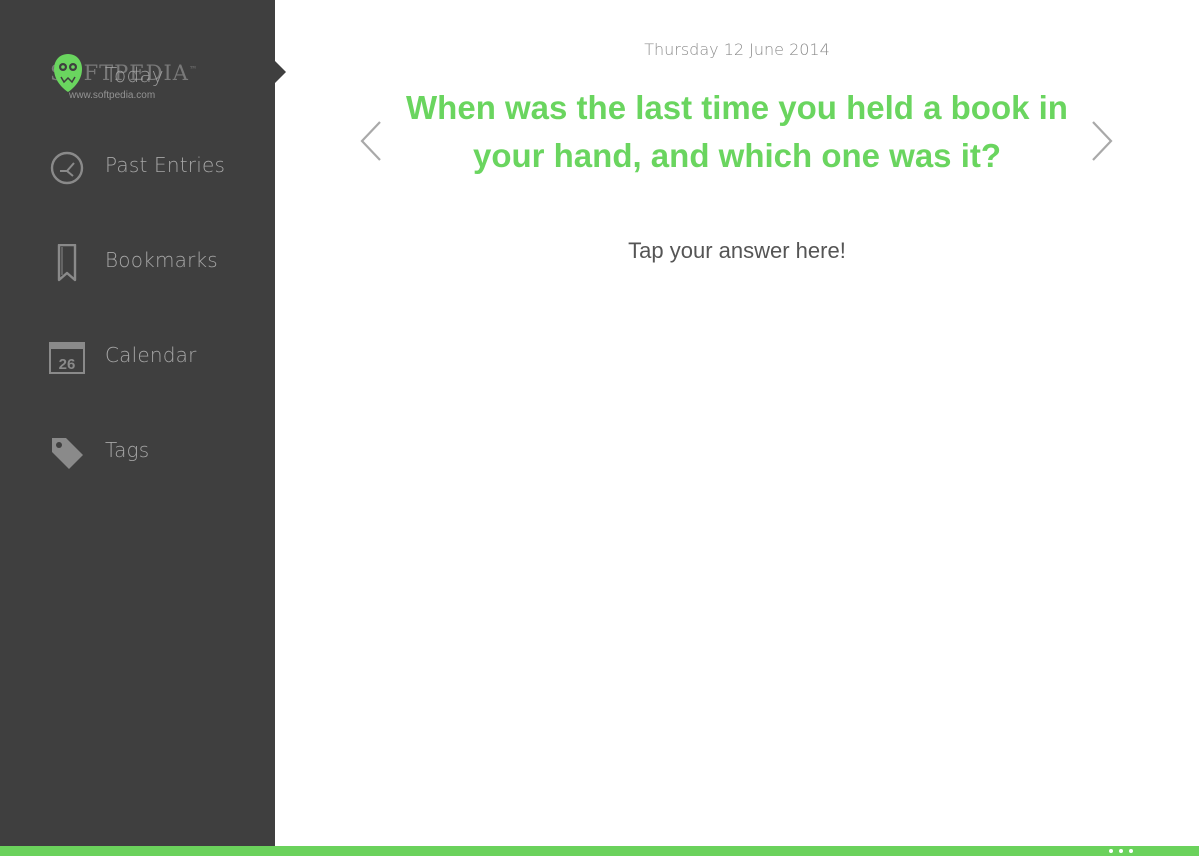 This screenshot has width=1199, height=856. I want to click on sidebar-item-tags: Tags, so click(137, 452).